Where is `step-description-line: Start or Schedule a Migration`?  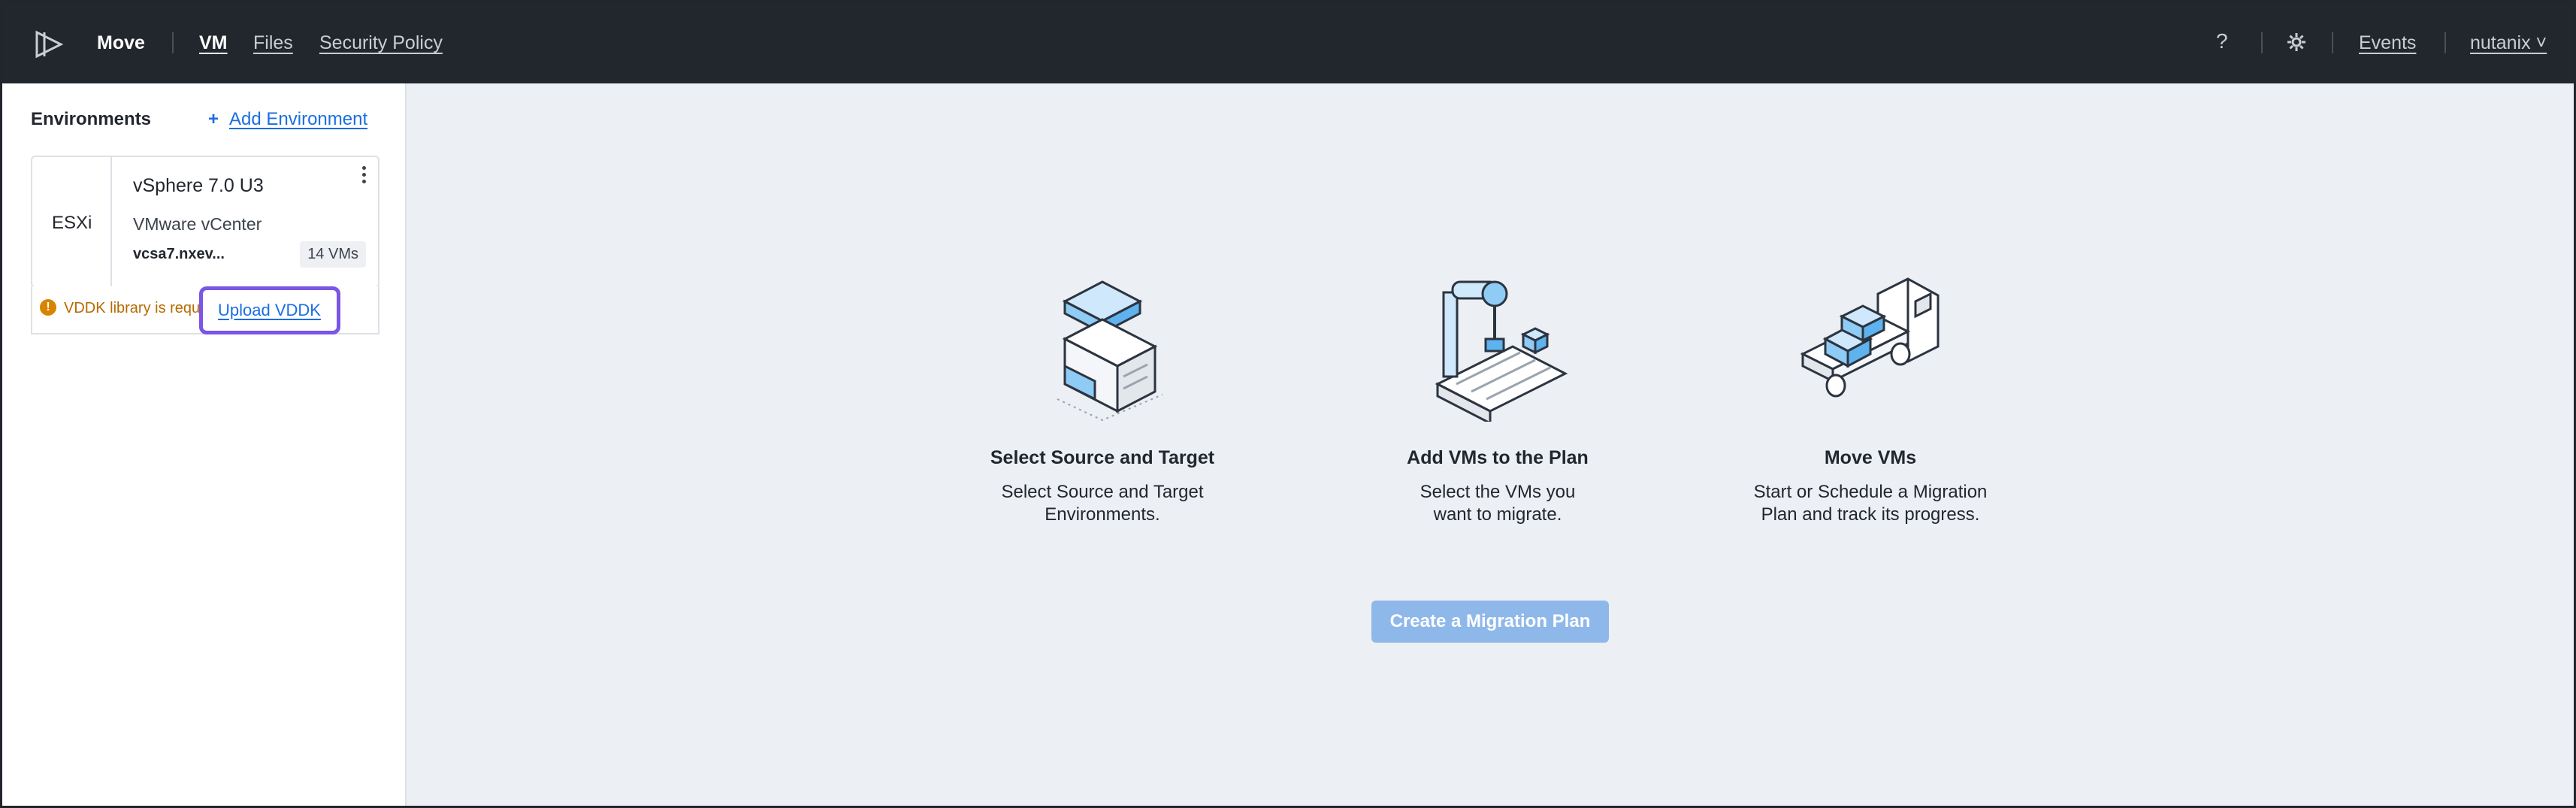 step-description-line: Start or Schedule a Migration is located at coordinates (1871, 492).